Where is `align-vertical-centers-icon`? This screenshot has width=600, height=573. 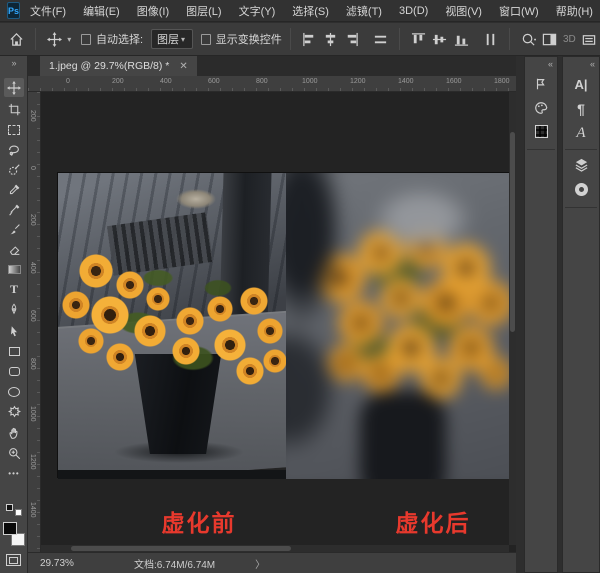
align-vertical-centers-icon is located at coordinates (439, 39).